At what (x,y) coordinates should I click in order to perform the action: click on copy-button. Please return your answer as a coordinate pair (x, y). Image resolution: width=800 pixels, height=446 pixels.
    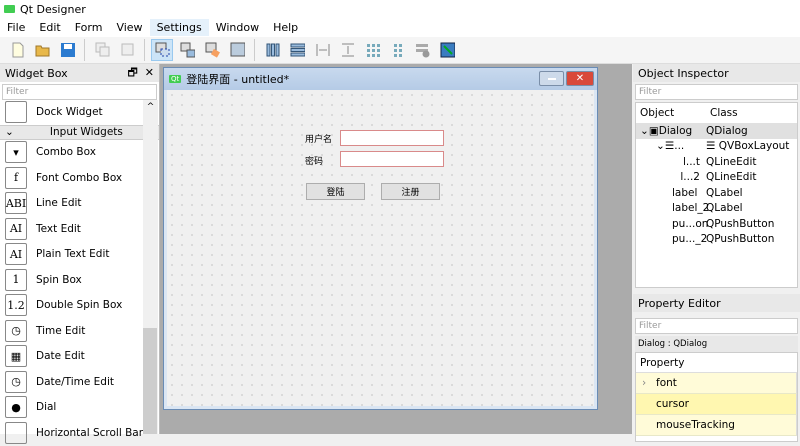
    Looking at the image, I should click on (102, 50).